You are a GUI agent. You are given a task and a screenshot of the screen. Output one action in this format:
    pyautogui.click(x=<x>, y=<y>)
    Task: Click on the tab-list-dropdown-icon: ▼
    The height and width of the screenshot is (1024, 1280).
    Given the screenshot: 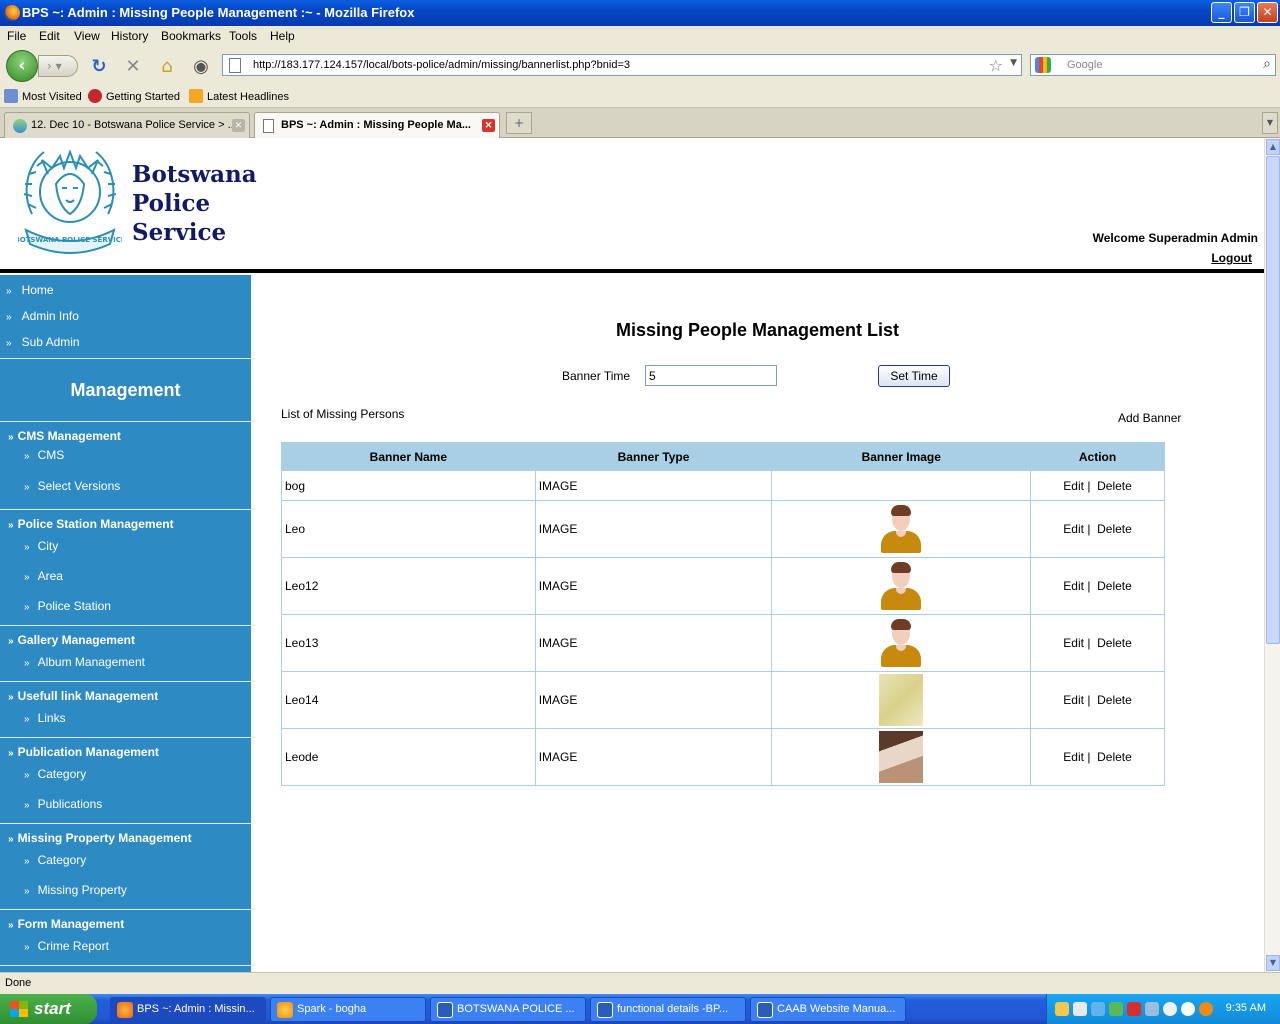 What is the action you would take?
    pyautogui.click(x=1270, y=123)
    